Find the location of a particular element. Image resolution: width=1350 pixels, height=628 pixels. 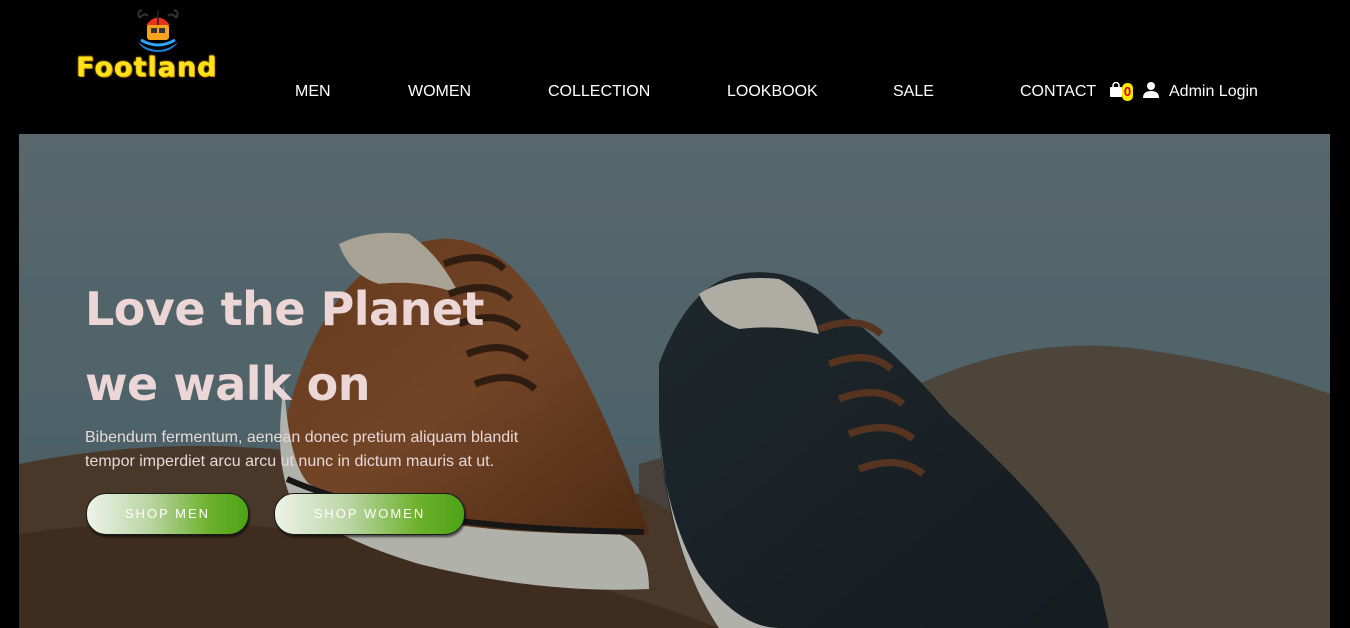

cart-count-badge: 0 is located at coordinates (1127, 92).